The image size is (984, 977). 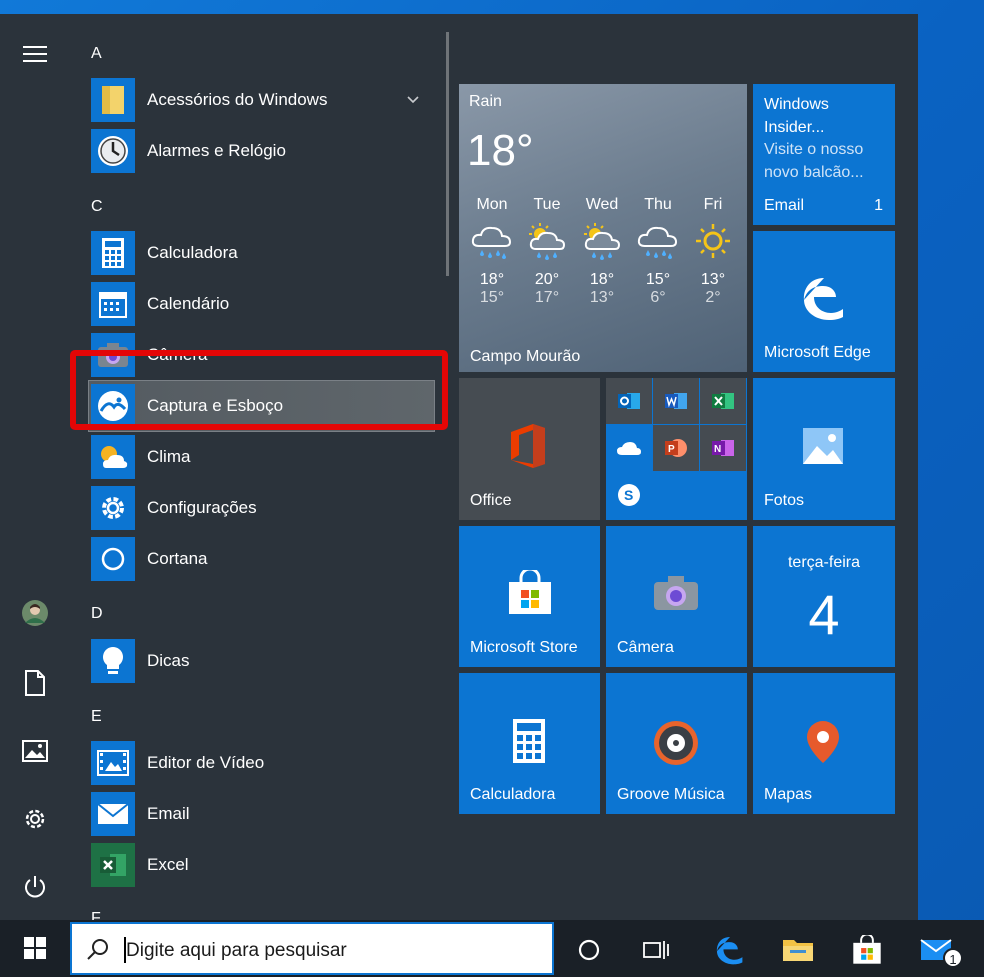 What do you see at coordinates (485, 101) in the screenshot?
I see `weather-condition: Rain` at bounding box center [485, 101].